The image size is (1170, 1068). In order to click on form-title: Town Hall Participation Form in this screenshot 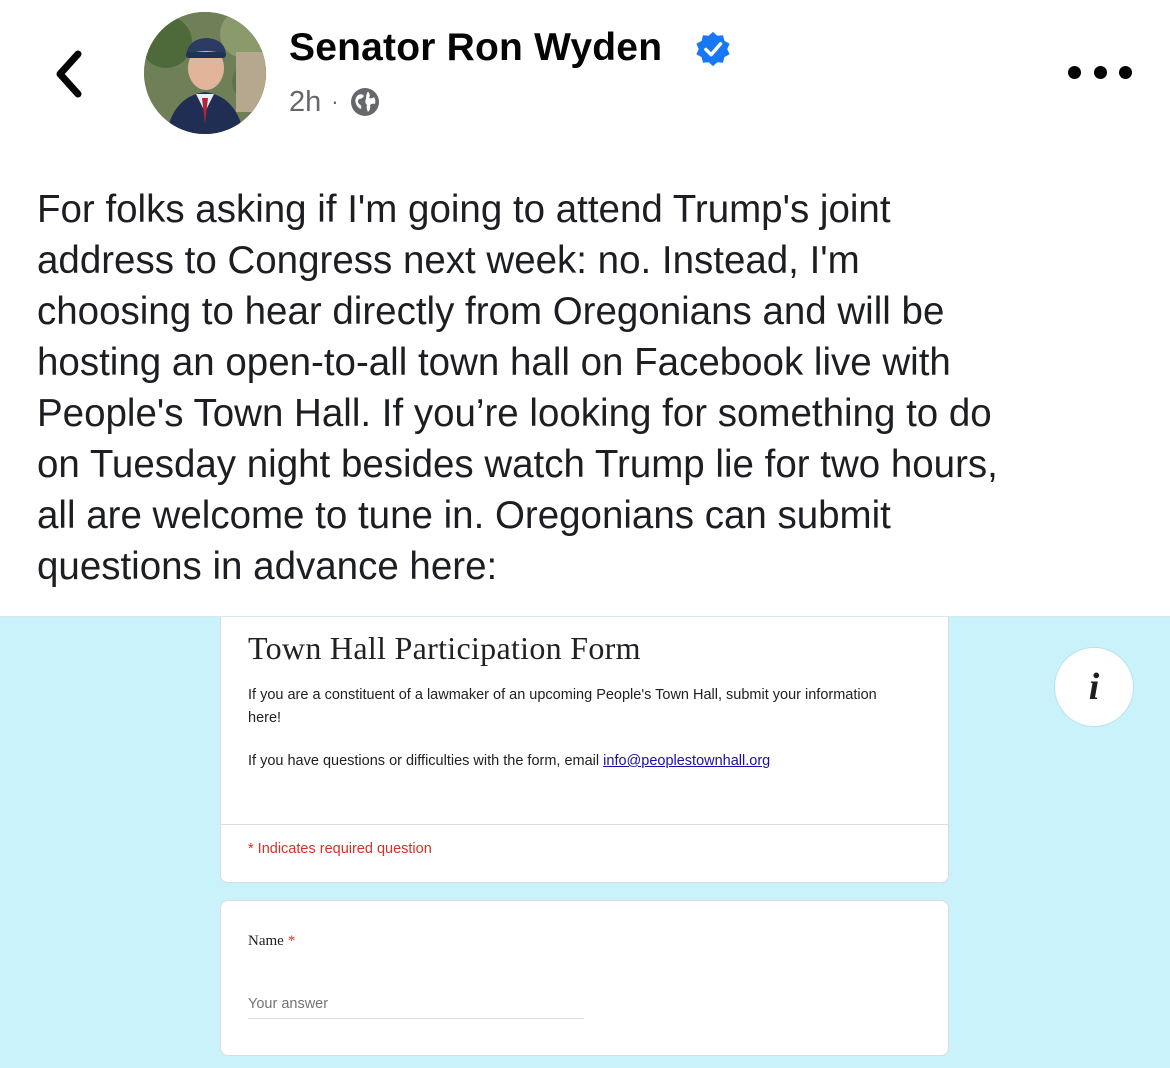, I will do `click(444, 648)`.